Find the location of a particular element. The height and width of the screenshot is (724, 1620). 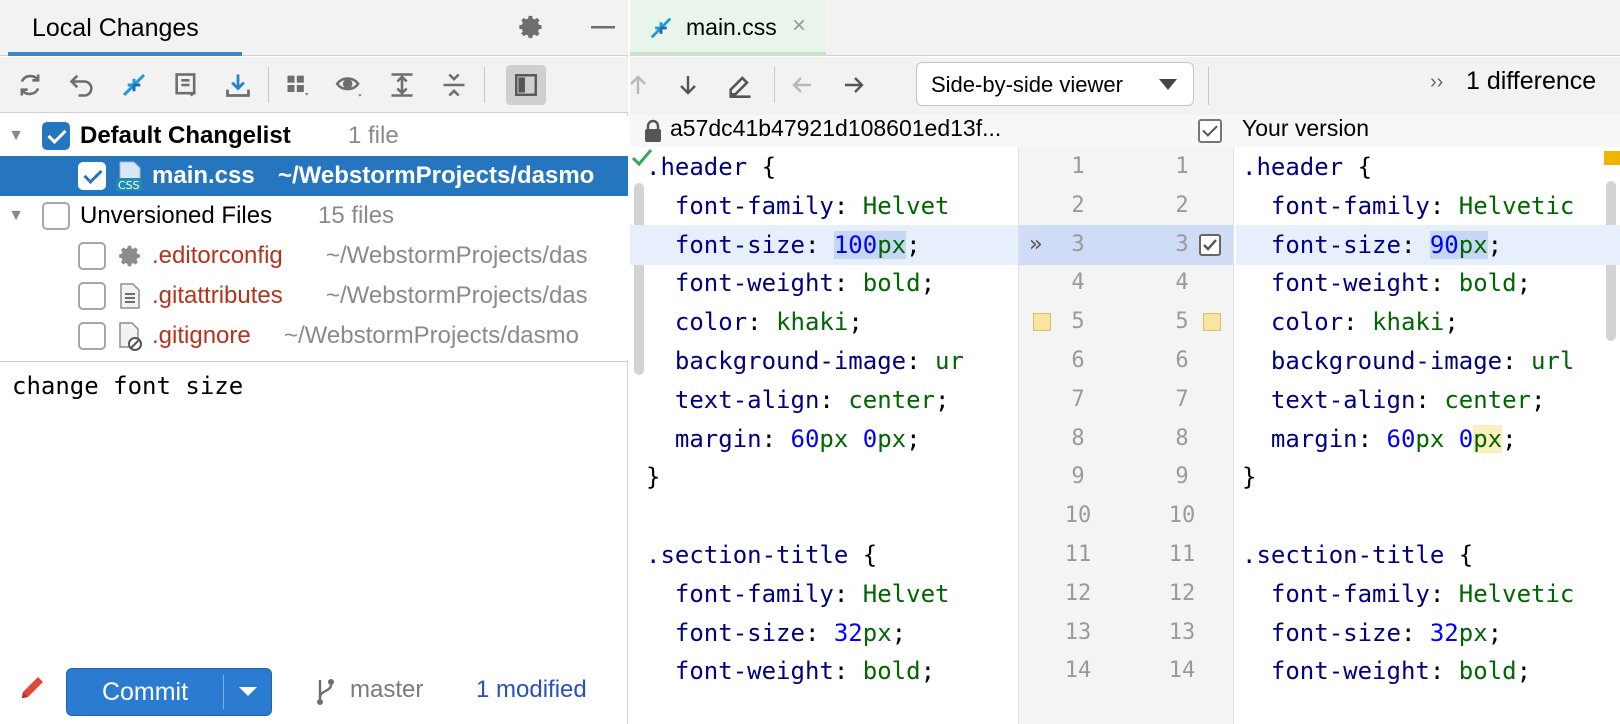

code-line: background-image: ur is located at coordinates (824, 361).